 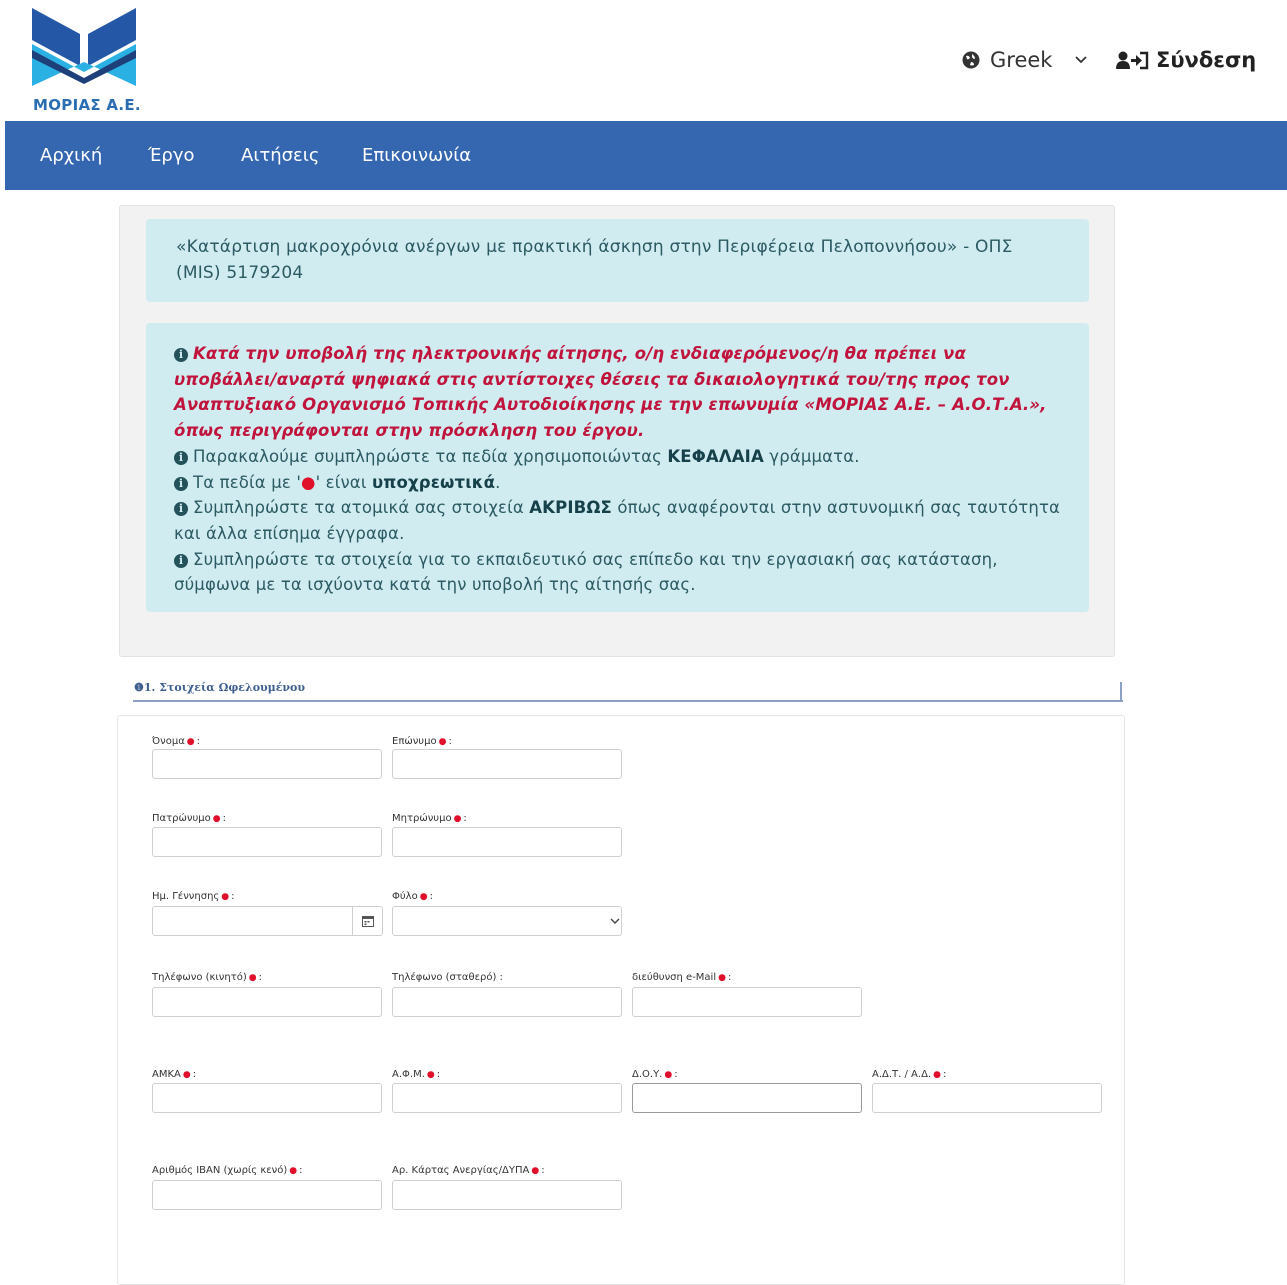 What do you see at coordinates (682, 977) in the screenshot?
I see `email-label: διεύθυνση e-Mail ●:` at bounding box center [682, 977].